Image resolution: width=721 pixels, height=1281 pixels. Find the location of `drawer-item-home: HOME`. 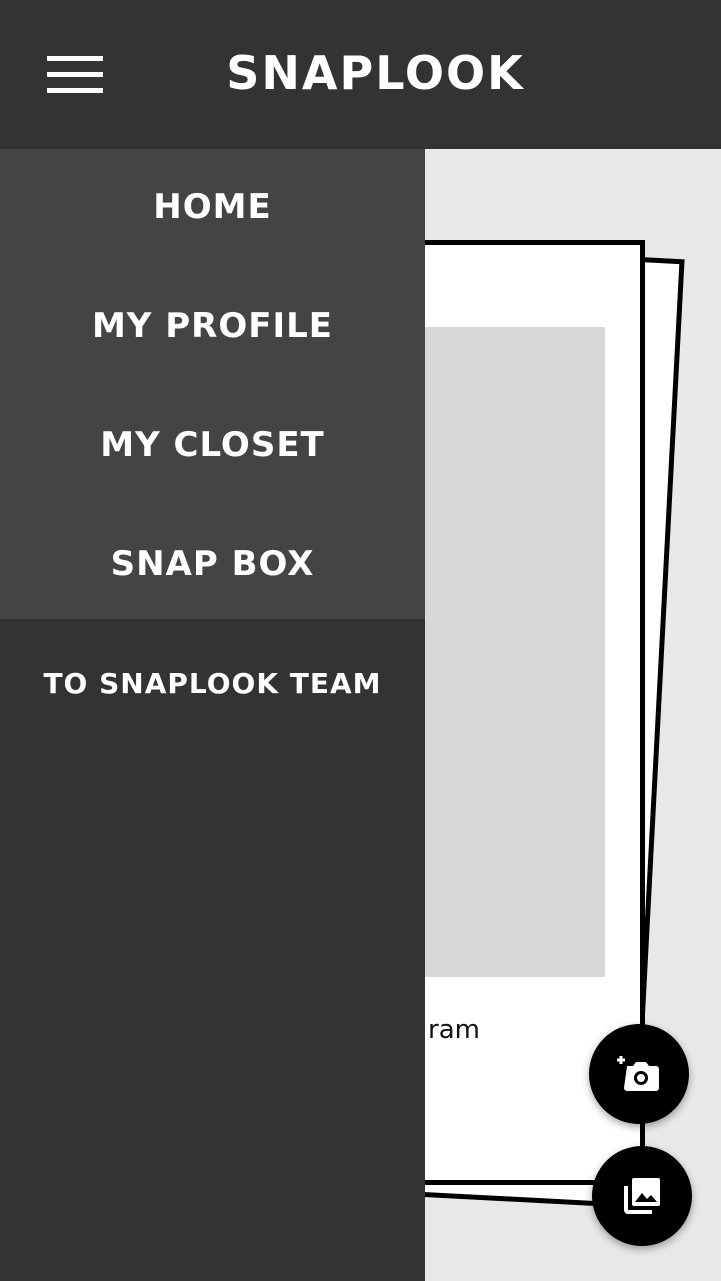

drawer-item-home: HOME is located at coordinates (212, 207).